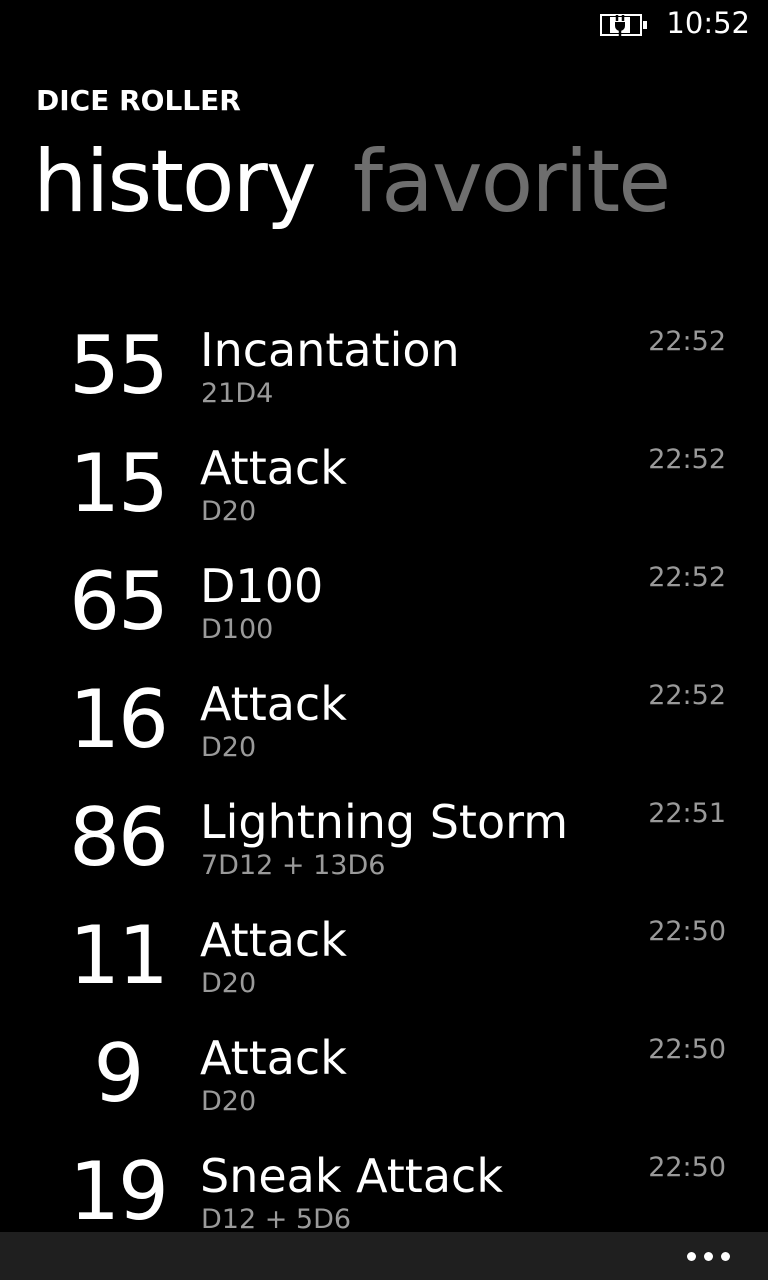 This screenshot has width=768, height=1280. Describe the element at coordinates (384, 822) in the screenshot. I see `roll-name: Lightning Storm` at that location.